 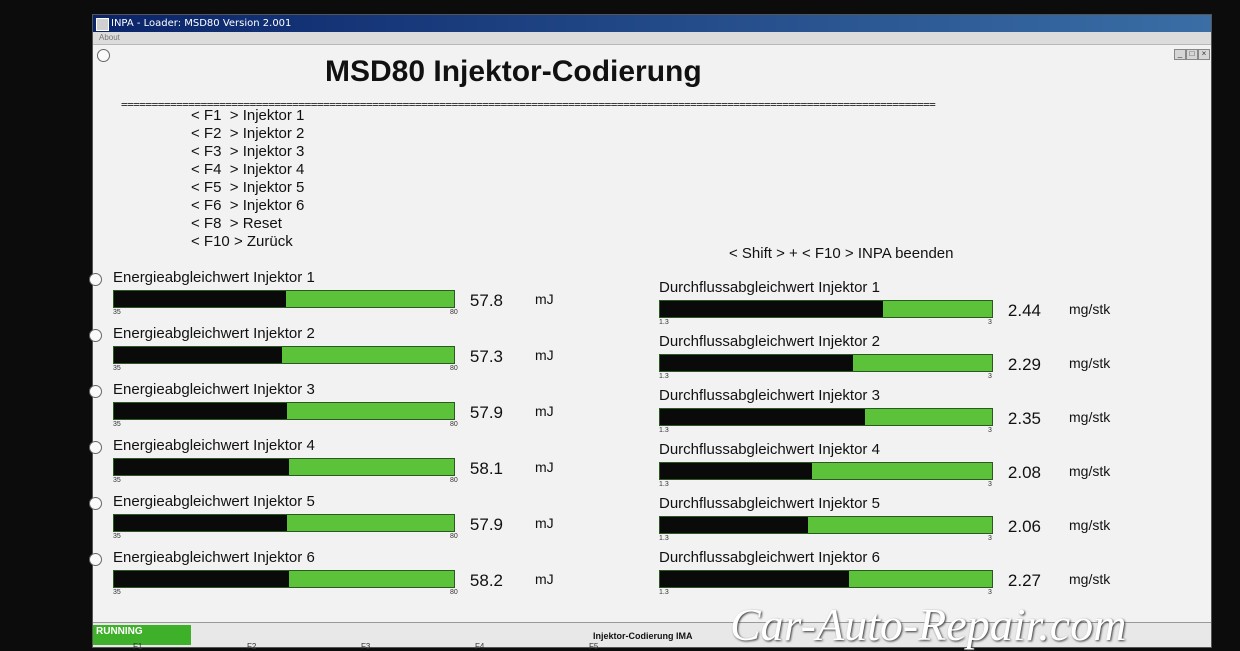 I want to click on fkey-f1: < F1 > Injektor 1, so click(x=248, y=115).